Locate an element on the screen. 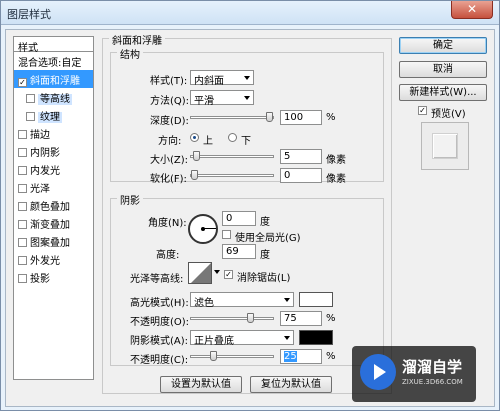 This screenshot has height=411, width=500. gloss-contour-label: 光泽等高线: is located at coordinates (157, 279).